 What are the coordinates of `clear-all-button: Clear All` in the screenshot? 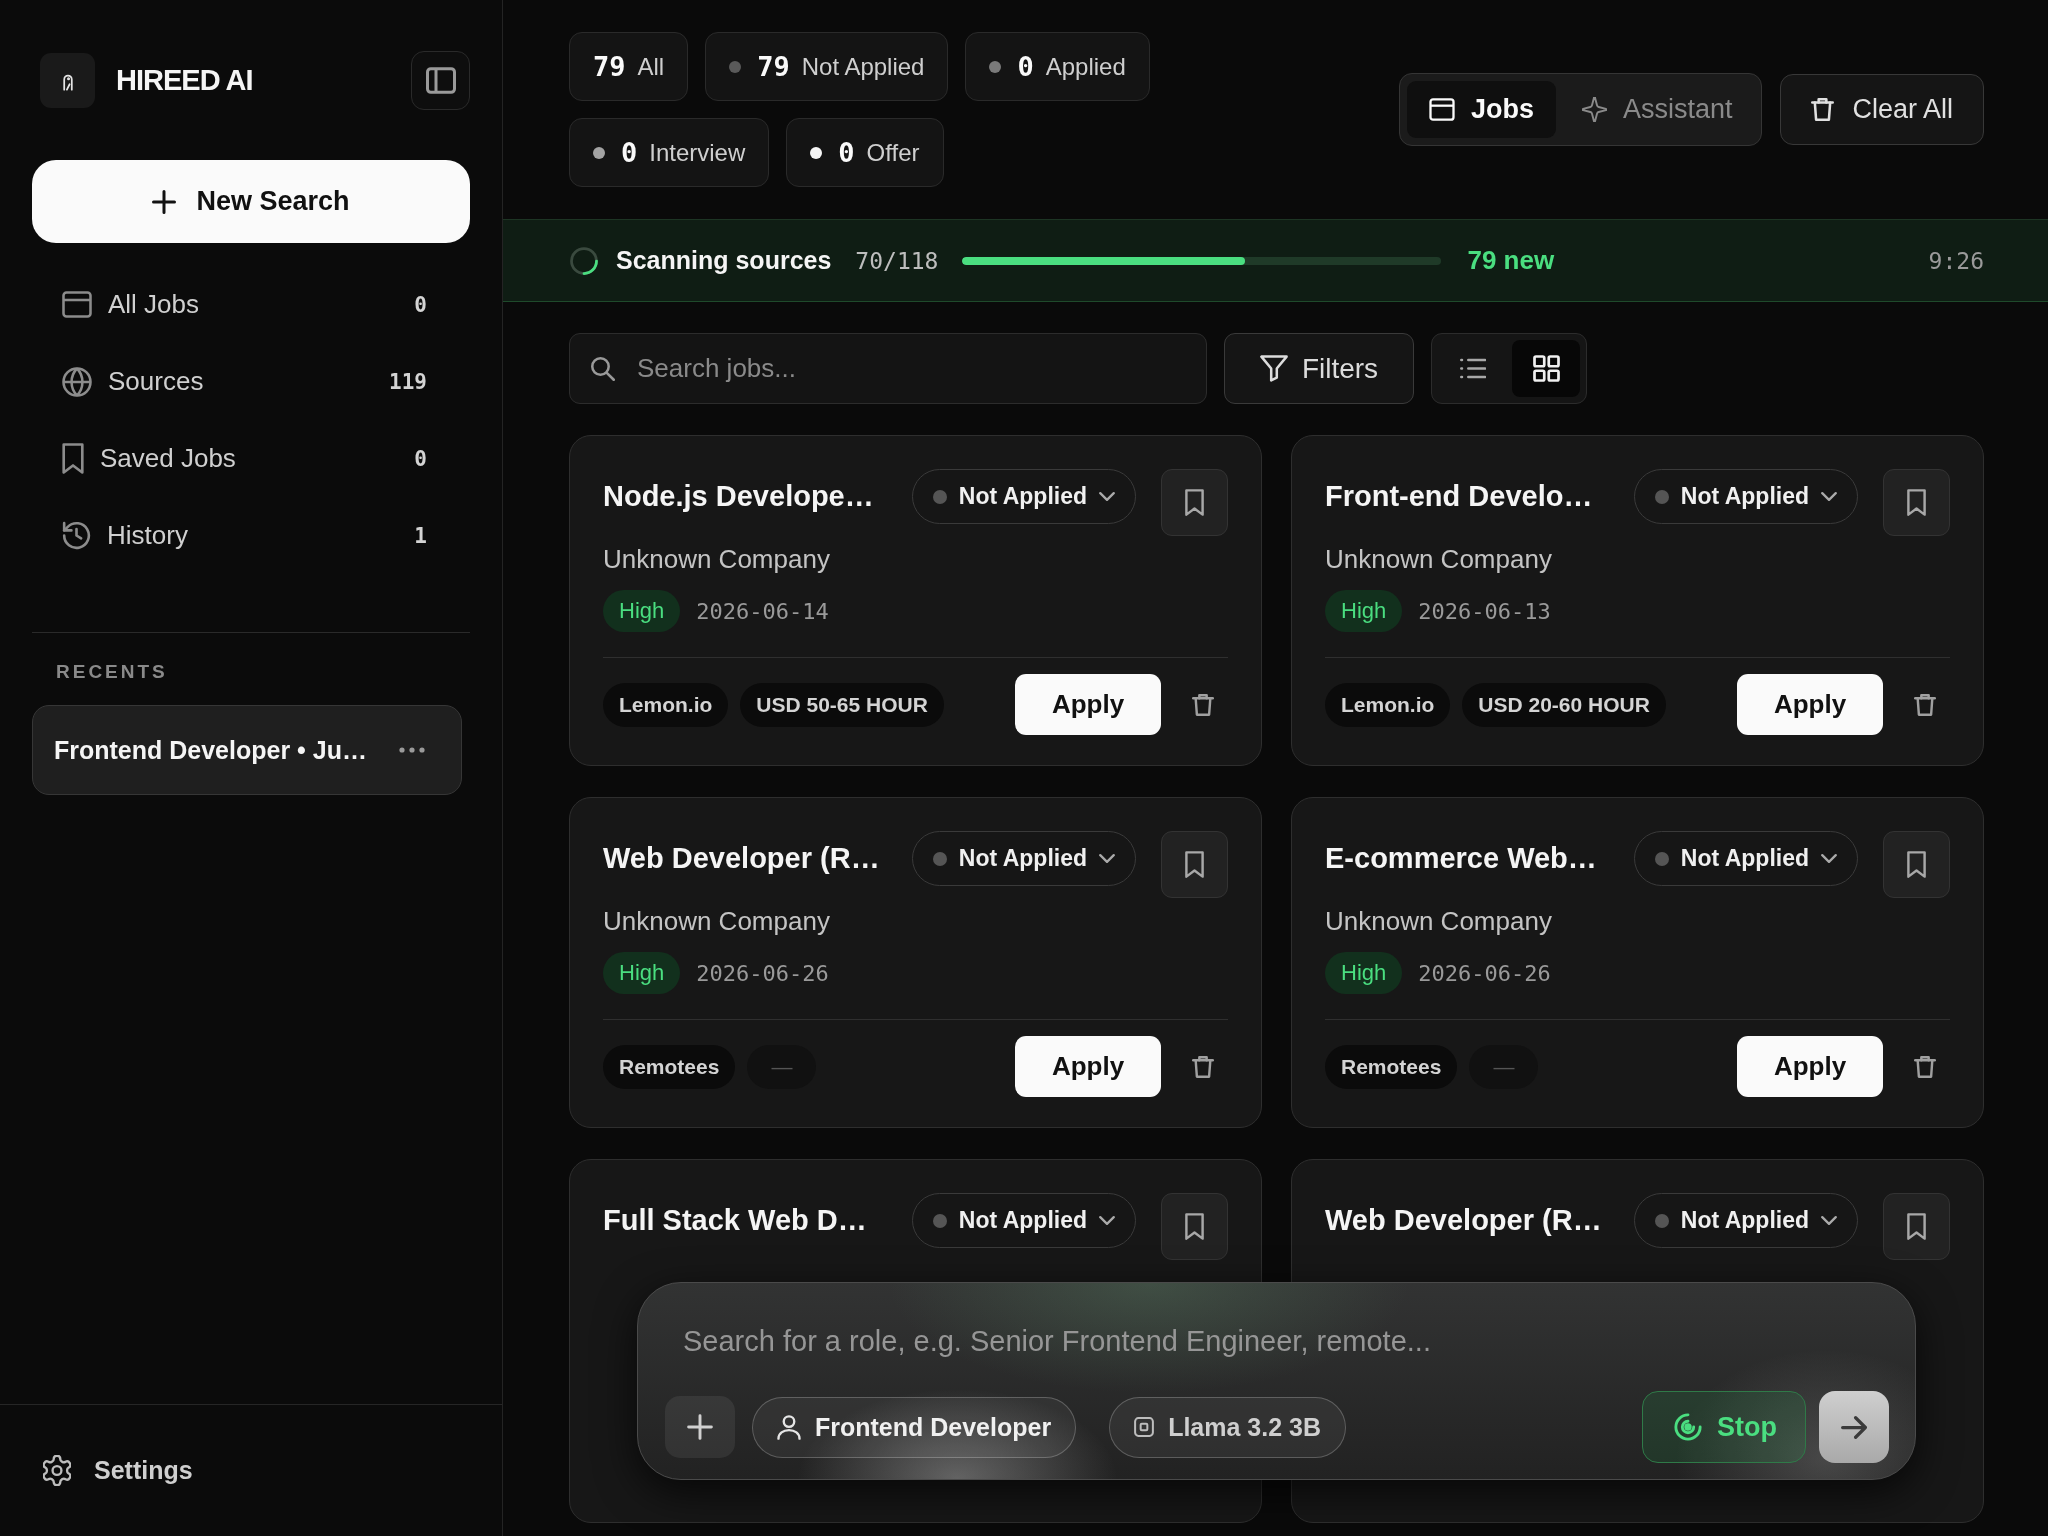 It's located at (1882, 109).